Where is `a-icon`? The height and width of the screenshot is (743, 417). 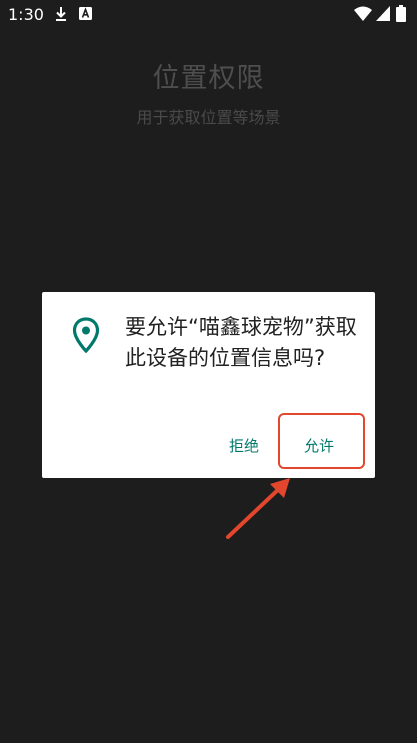 a-icon is located at coordinates (85, 13).